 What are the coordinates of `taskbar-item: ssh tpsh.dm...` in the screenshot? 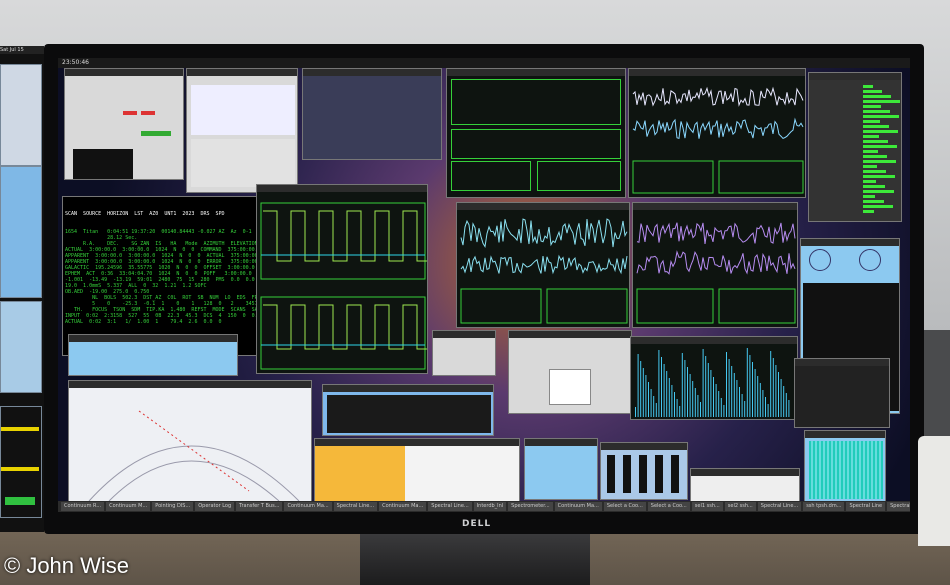 It's located at (824, 506).